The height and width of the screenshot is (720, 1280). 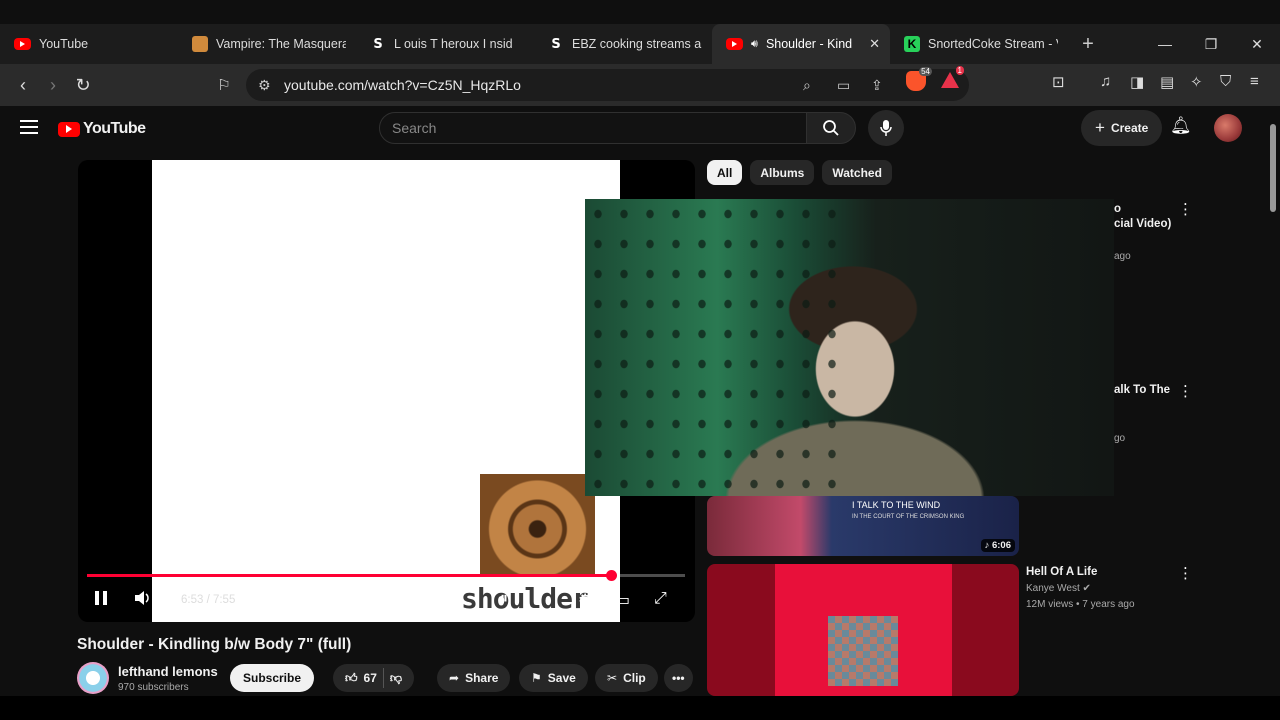 I want to click on related-channel-name: Kanye West, so click(x=1053, y=588).